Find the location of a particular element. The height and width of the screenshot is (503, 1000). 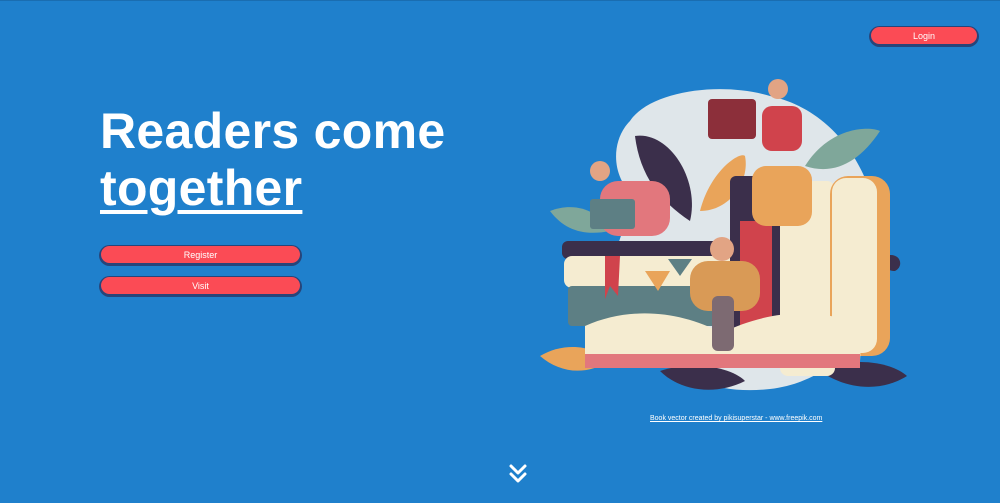

open-book-base is located at coordinates (722, 361).